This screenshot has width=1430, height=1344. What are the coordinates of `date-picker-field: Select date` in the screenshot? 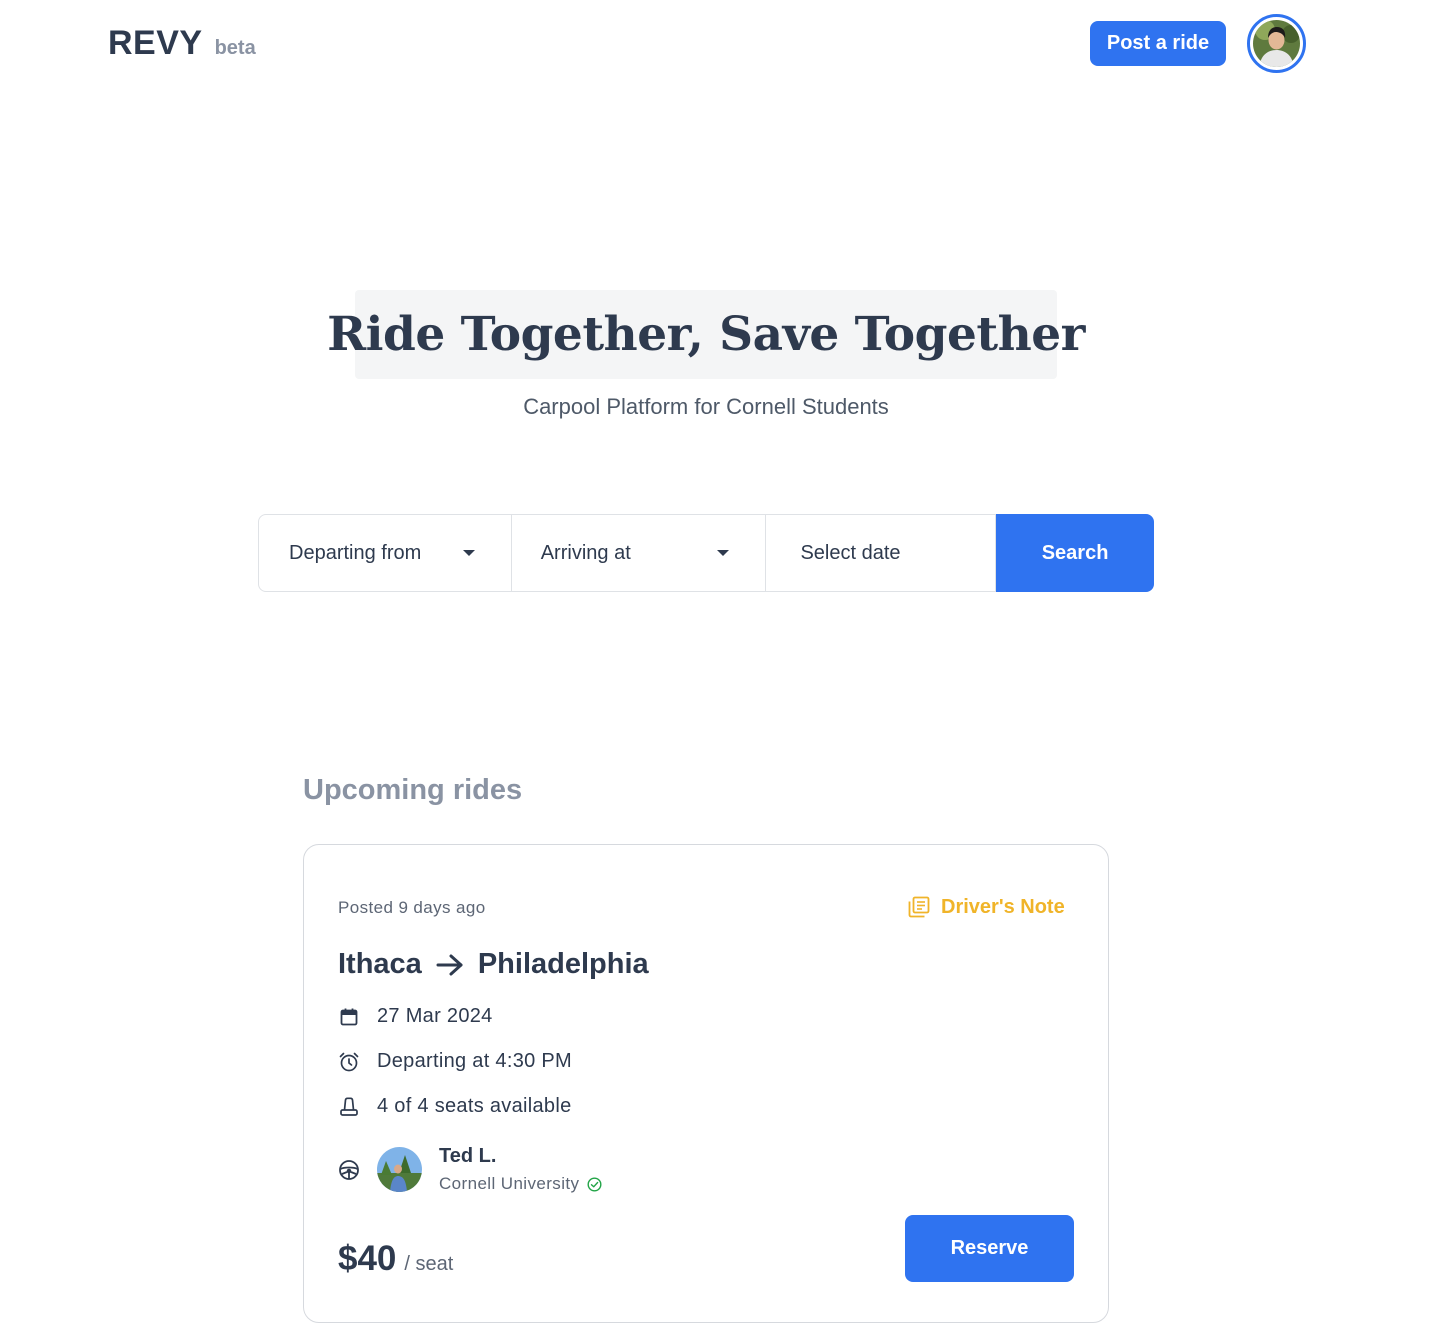 It's located at (881, 553).